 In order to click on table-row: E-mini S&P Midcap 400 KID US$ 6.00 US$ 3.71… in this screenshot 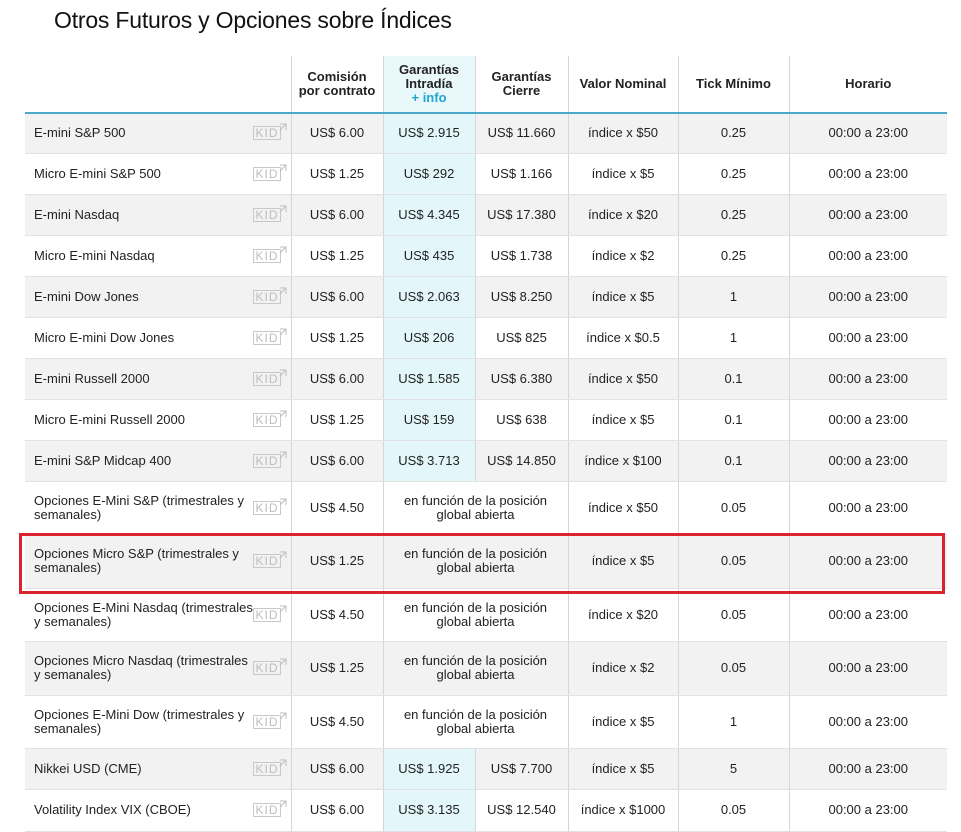, I will do `click(486, 461)`.